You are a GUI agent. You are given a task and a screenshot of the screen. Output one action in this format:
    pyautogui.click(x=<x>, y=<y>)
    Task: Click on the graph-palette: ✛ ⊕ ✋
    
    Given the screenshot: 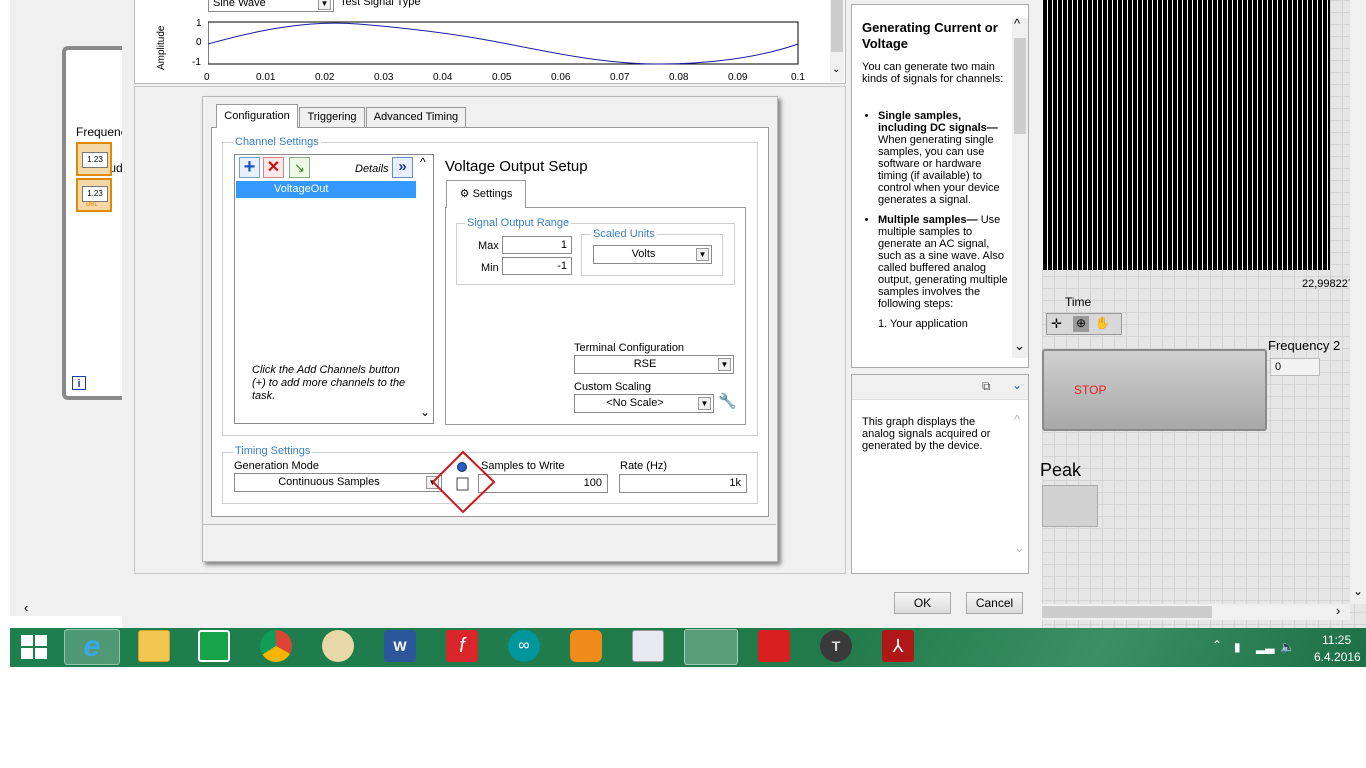 What is the action you would take?
    pyautogui.click(x=1084, y=324)
    